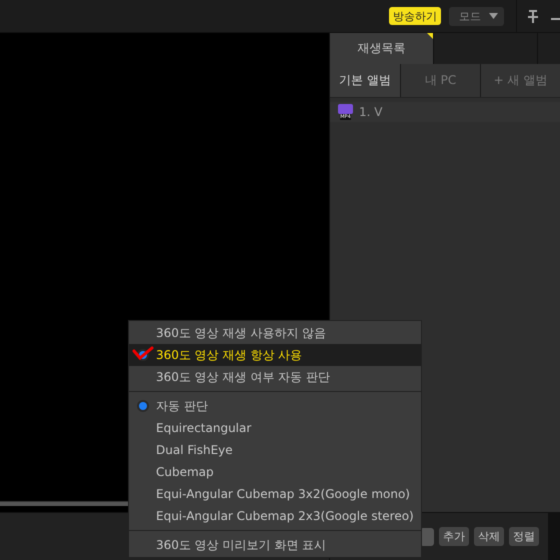  What do you see at coordinates (275, 377) in the screenshot?
I see `menu-item: 360도 영상 재생 여부 자동 판단` at bounding box center [275, 377].